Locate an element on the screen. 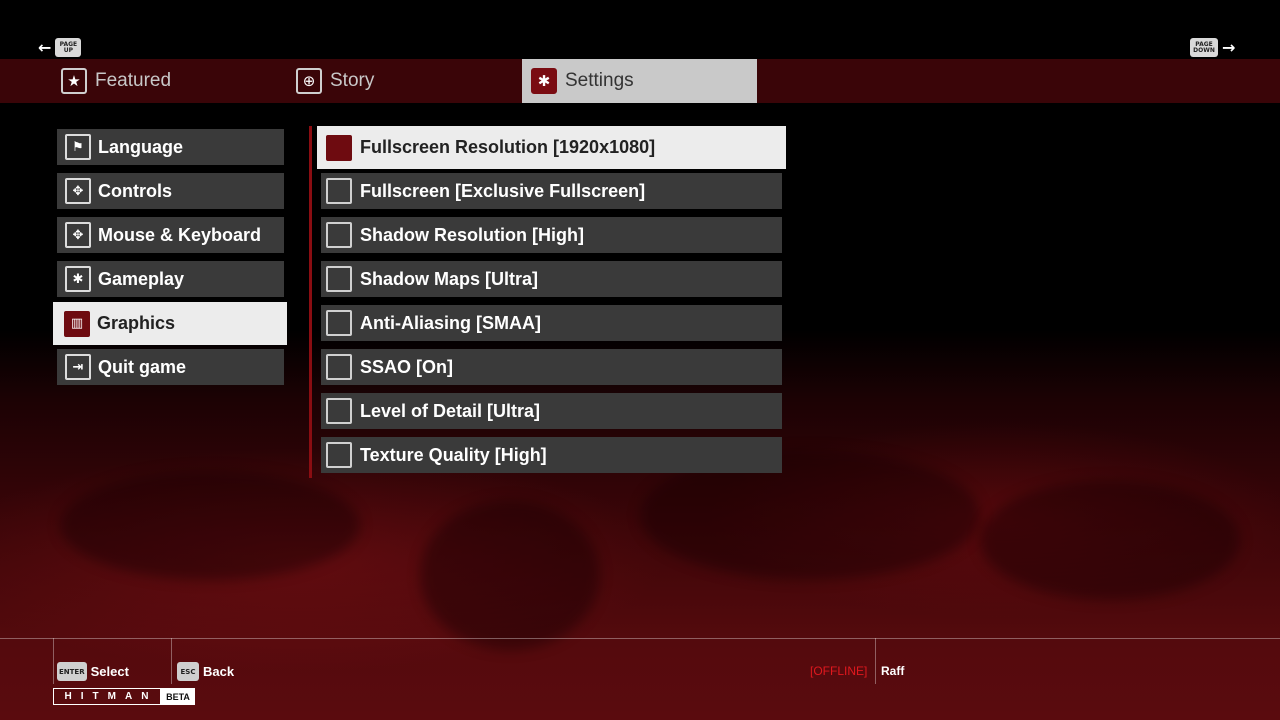 Image resolution: width=1280 pixels, height=720 pixels. exit-icon: ⇥ is located at coordinates (78, 367).